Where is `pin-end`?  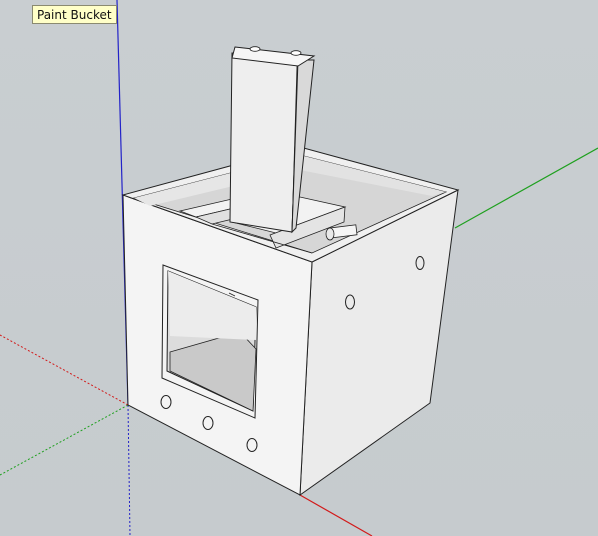
pin-end is located at coordinates (330, 234).